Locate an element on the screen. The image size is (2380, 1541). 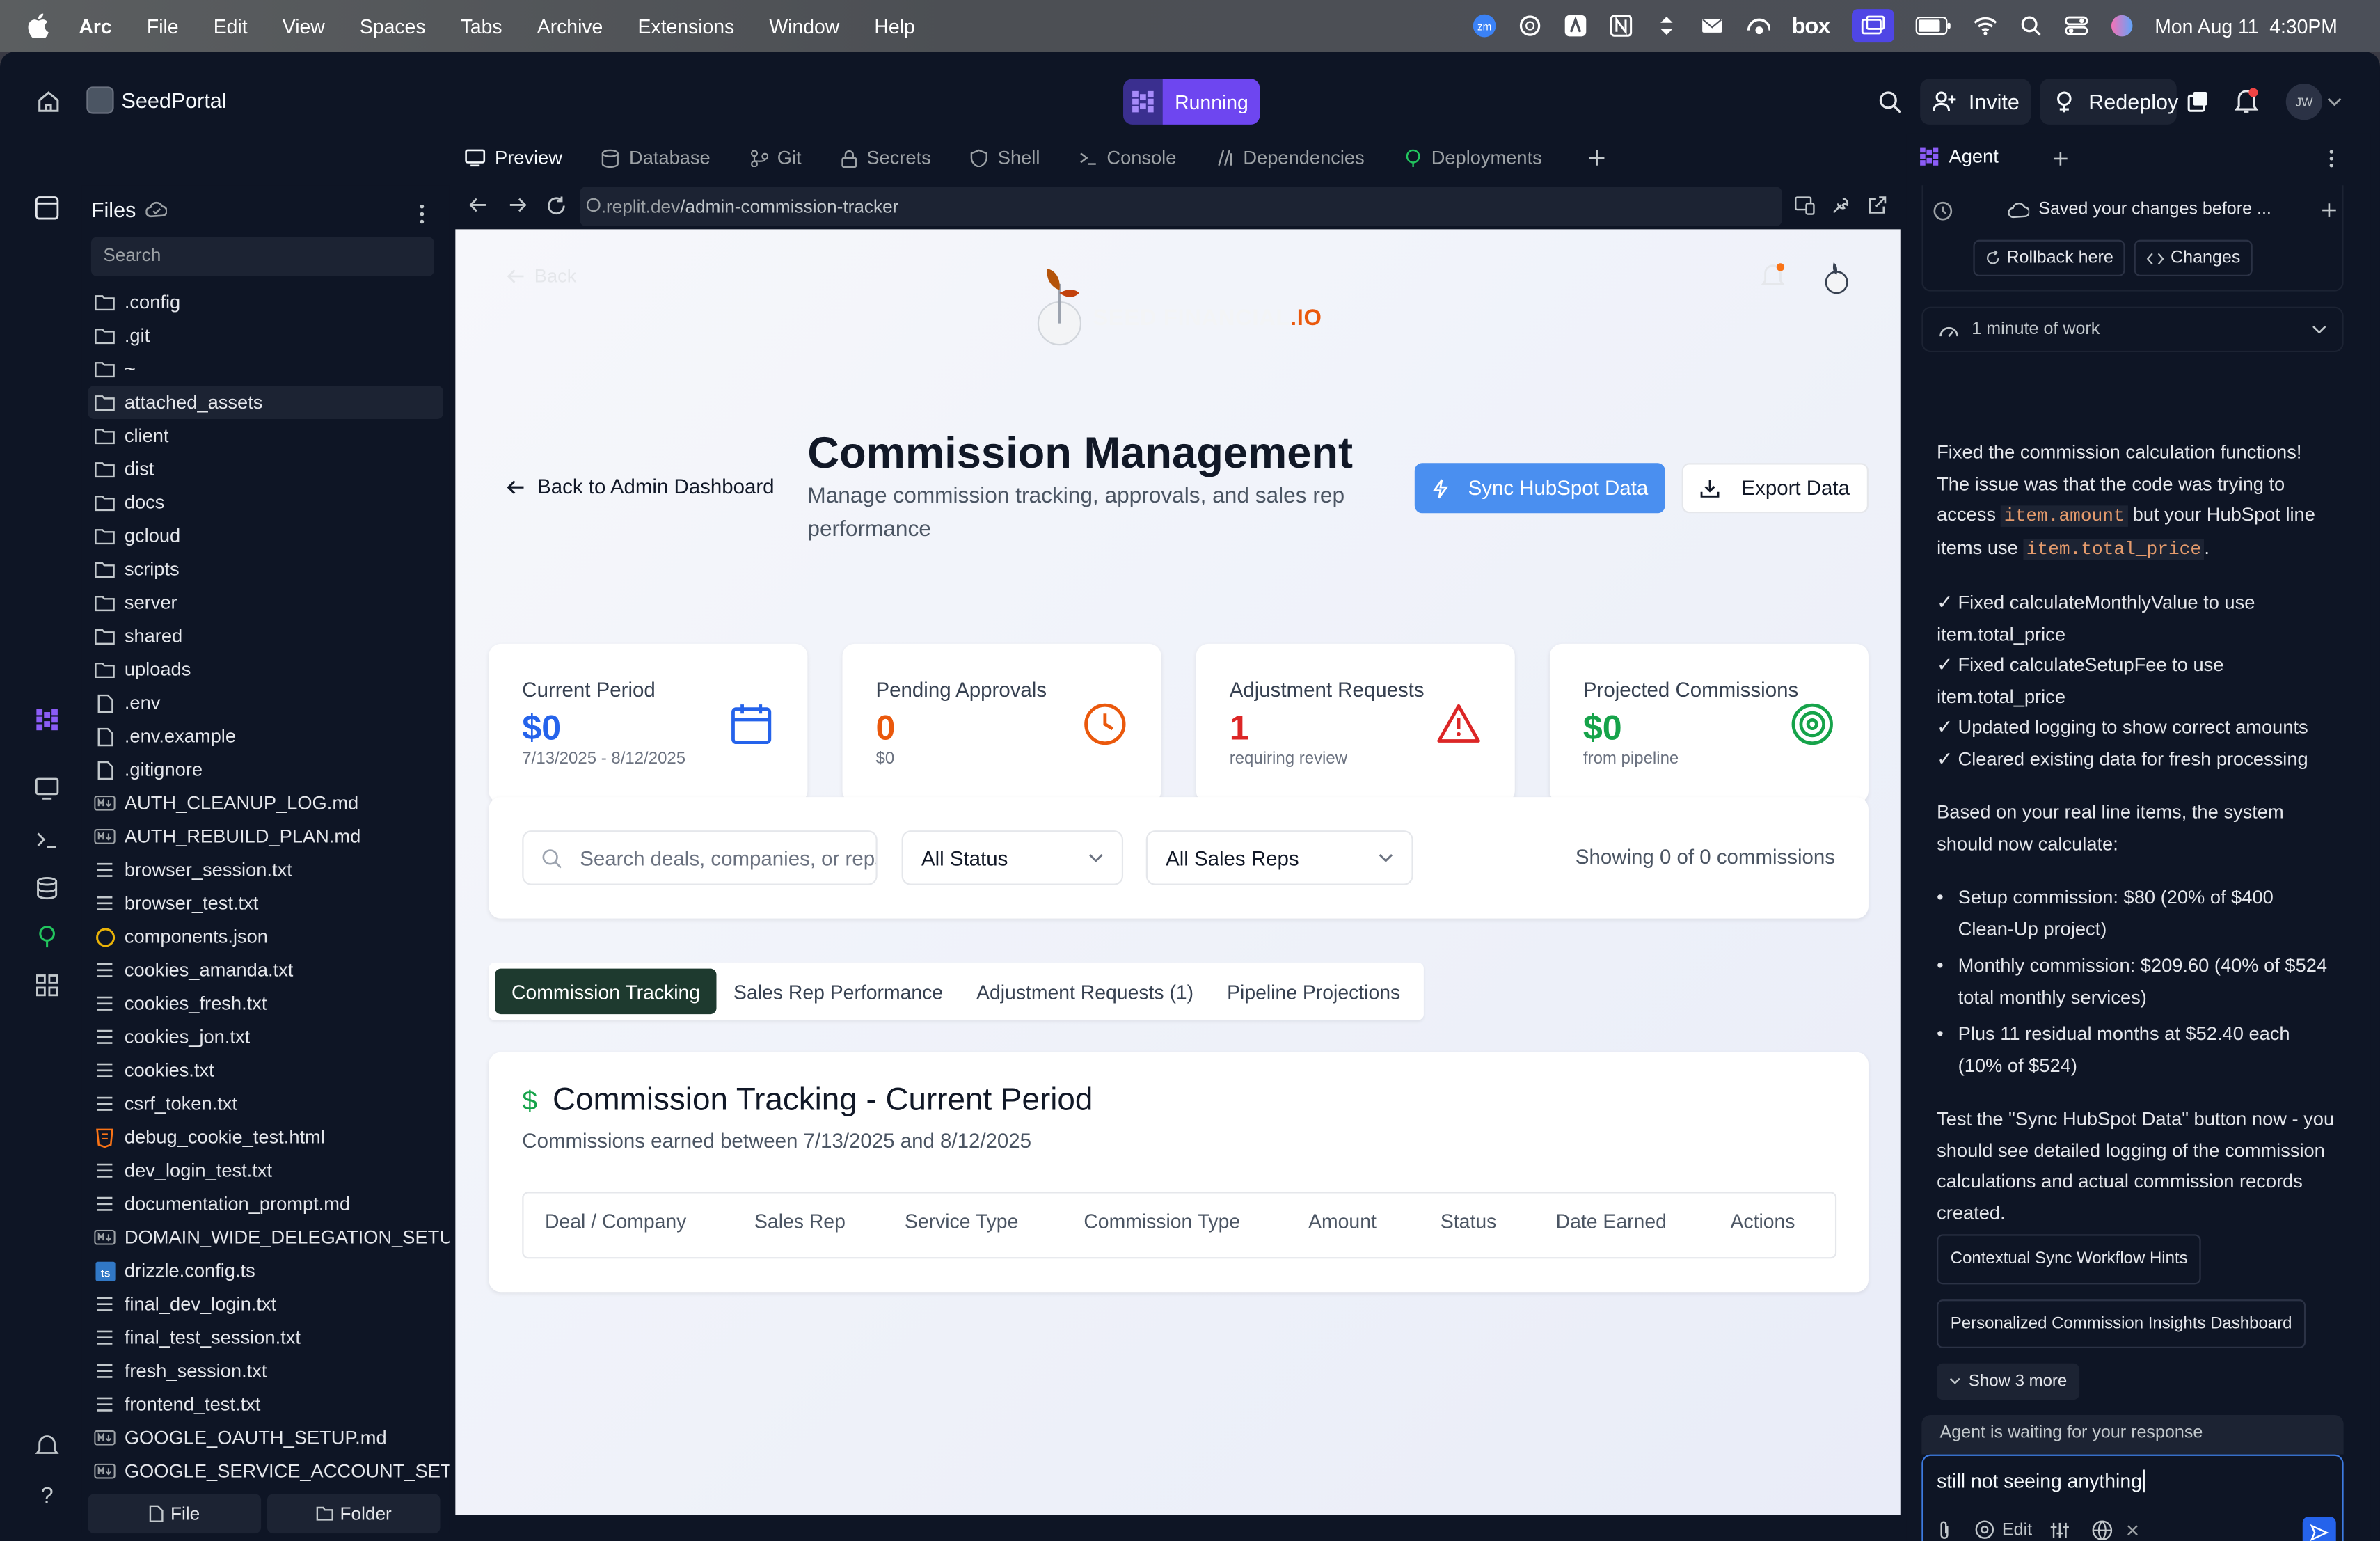
file-tree-item: ~ is located at coordinates (266, 369).